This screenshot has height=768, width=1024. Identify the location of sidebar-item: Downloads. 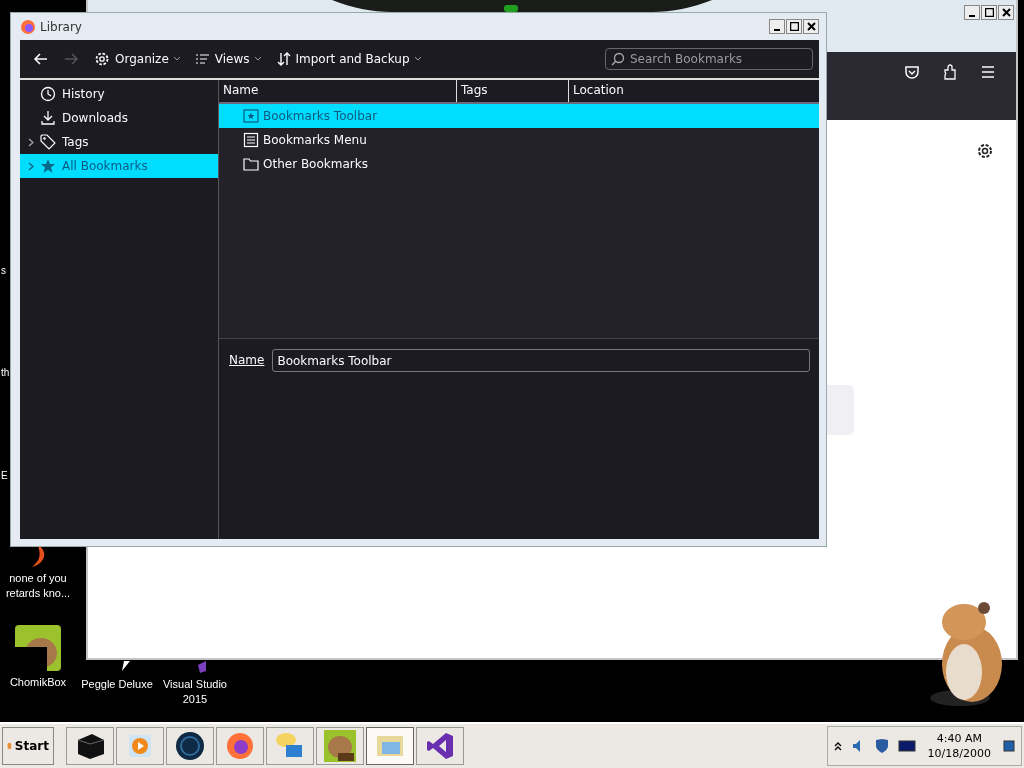
(119, 118).